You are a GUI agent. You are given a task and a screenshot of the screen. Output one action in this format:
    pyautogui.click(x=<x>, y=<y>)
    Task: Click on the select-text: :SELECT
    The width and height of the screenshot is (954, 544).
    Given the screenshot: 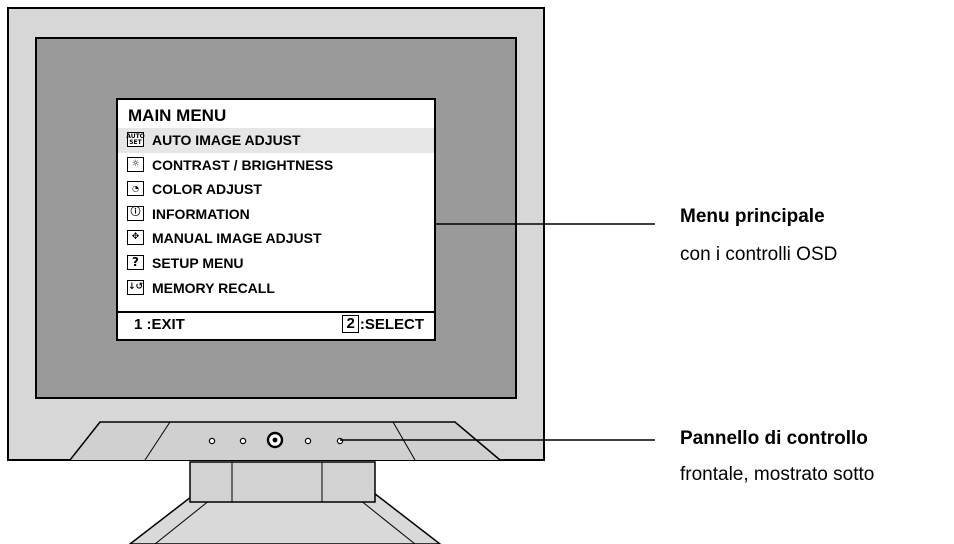 What is the action you would take?
    pyautogui.click(x=391, y=324)
    